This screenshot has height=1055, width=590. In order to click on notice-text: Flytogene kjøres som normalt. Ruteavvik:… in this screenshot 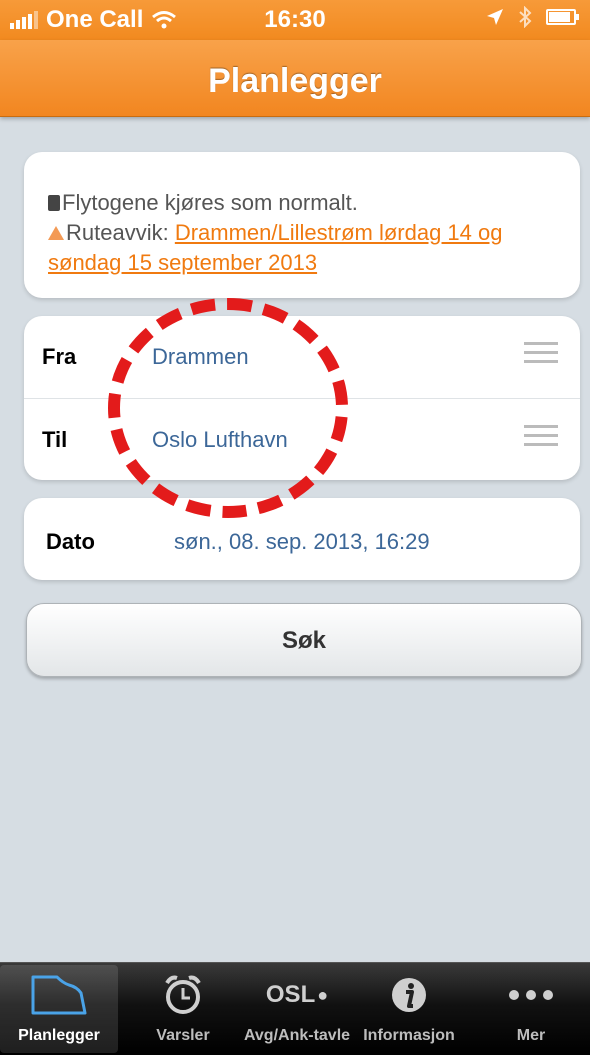, I will do `click(302, 233)`.